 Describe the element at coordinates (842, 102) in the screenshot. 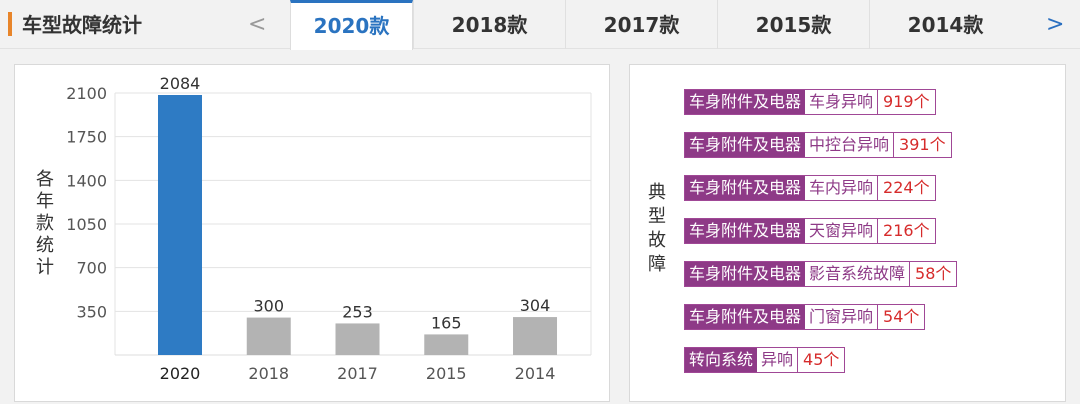

I see `fault-item: 车身异响` at that location.